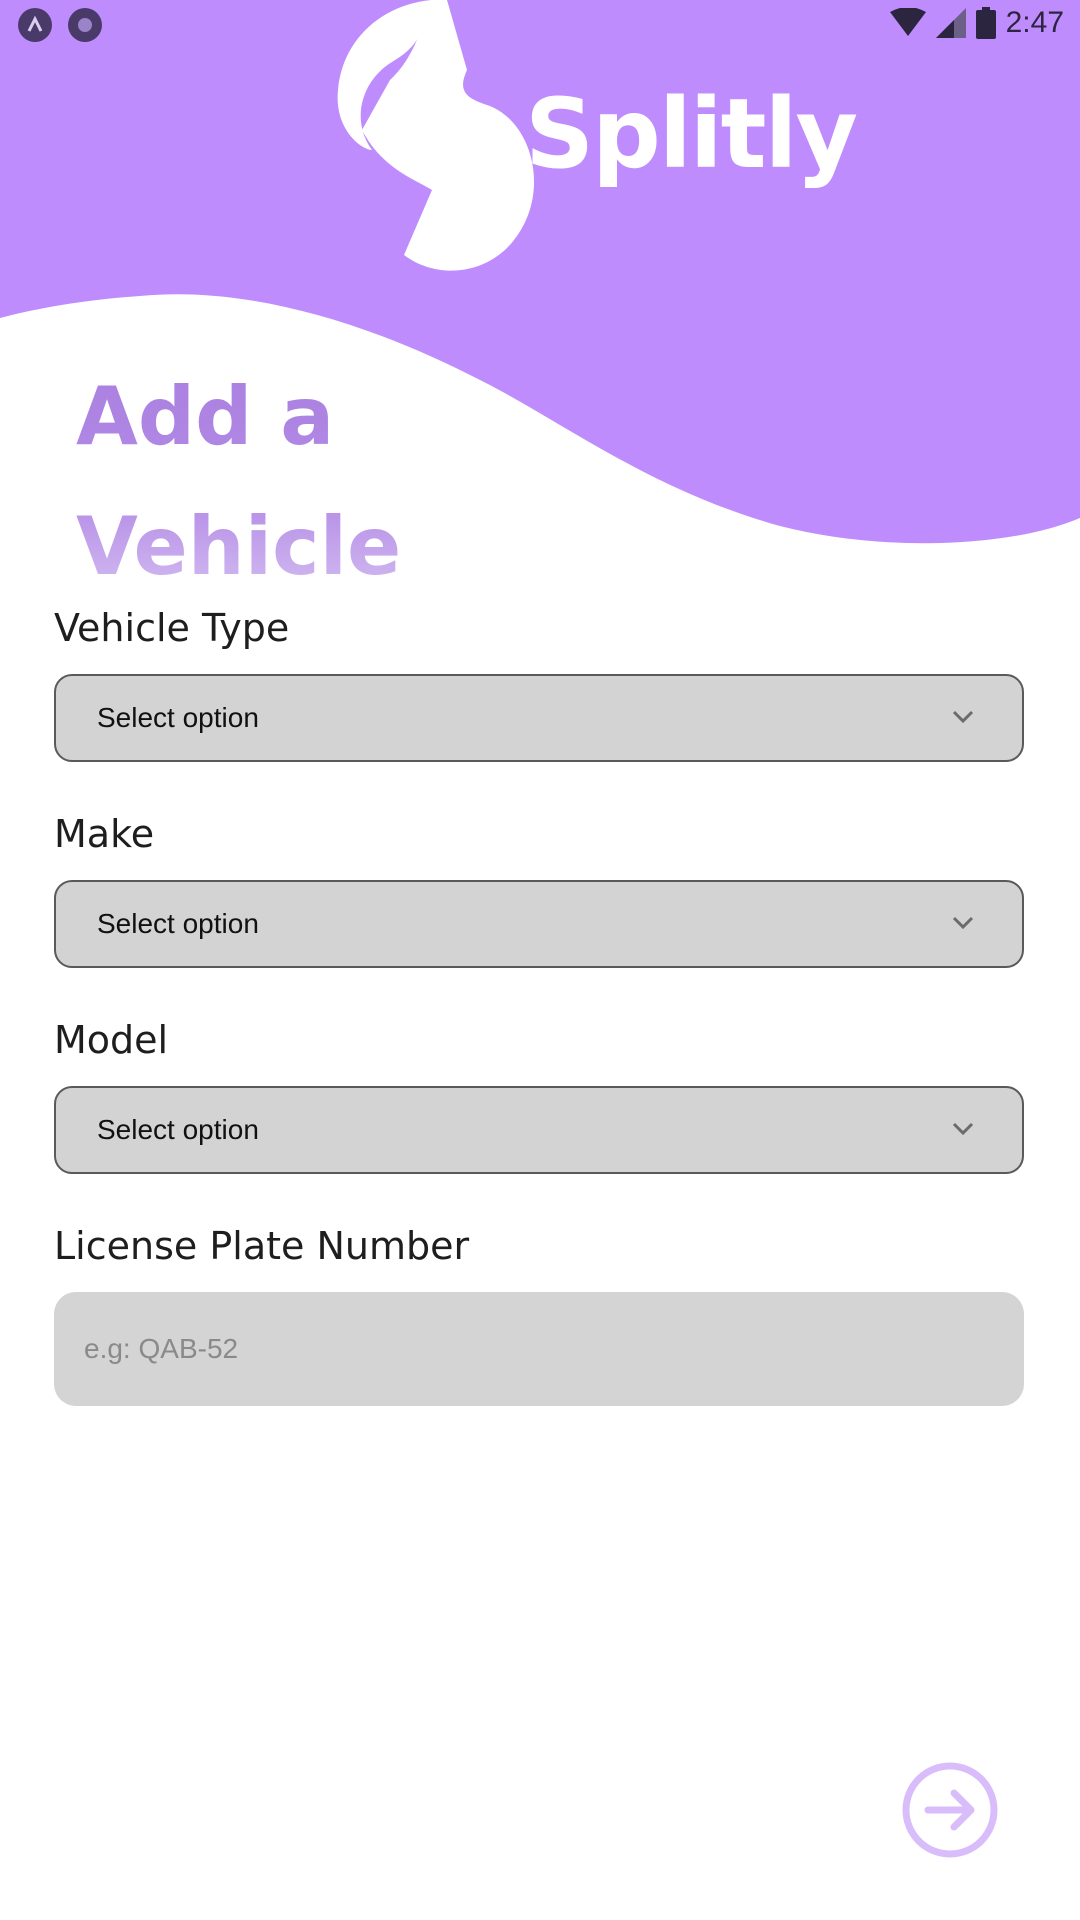  What do you see at coordinates (262, 1246) in the screenshot?
I see `license-plate-label: License Plate Number` at bounding box center [262, 1246].